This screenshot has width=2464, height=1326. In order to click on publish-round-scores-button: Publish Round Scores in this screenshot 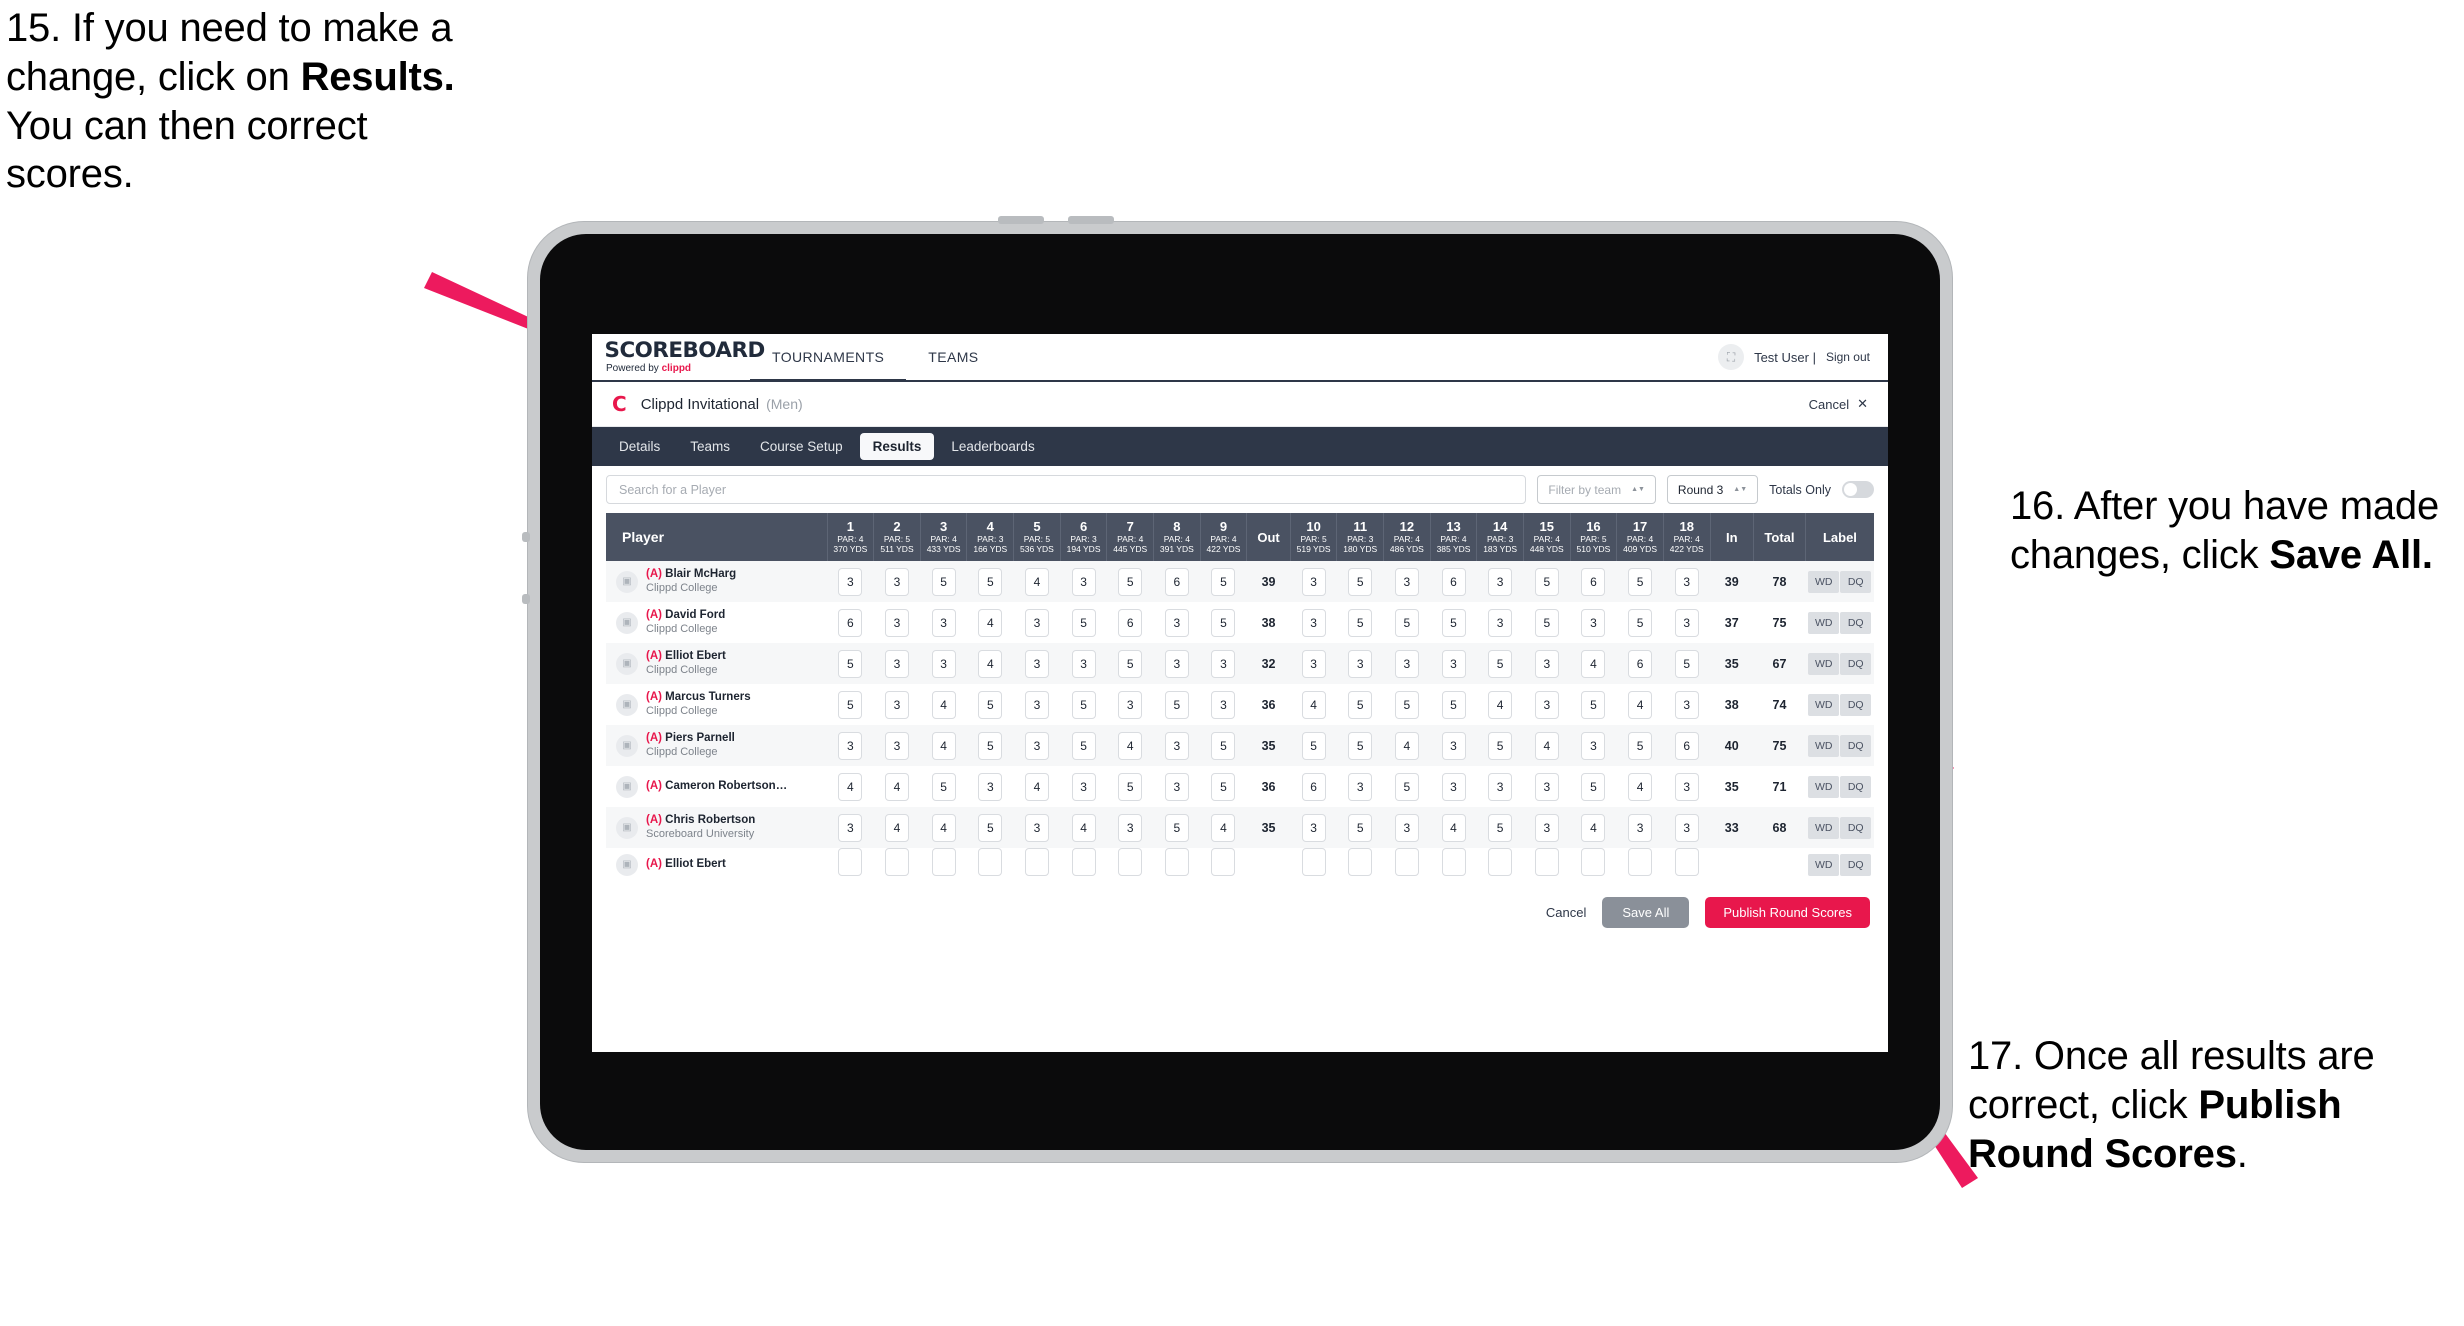, I will do `click(1787, 912)`.